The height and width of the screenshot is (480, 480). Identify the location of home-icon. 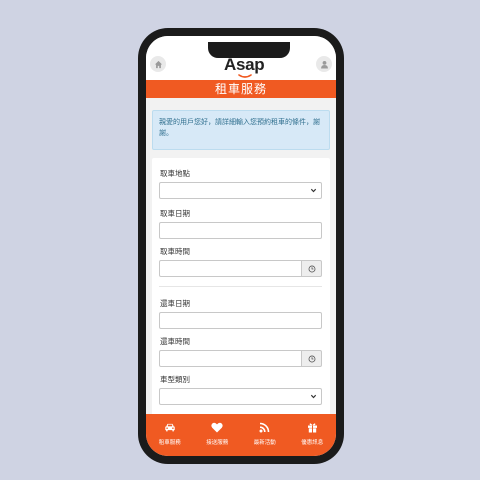
(158, 64).